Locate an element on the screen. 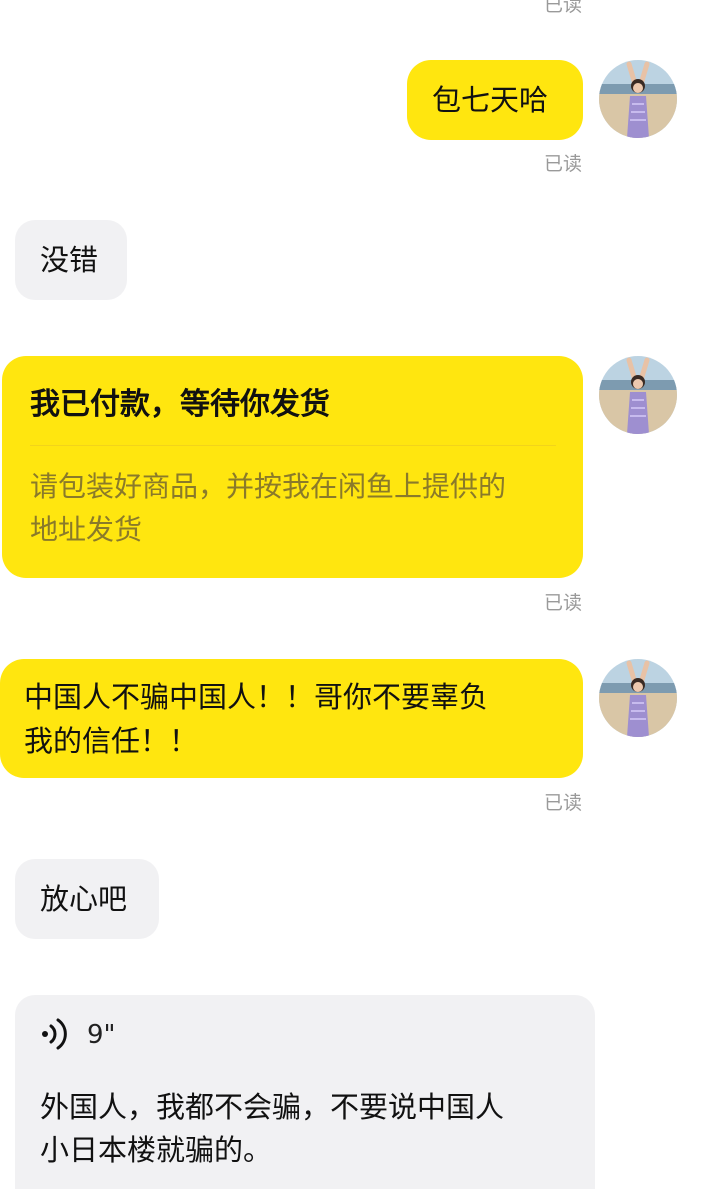 Image resolution: width=713 pixels, height=1189 pixels. voice-transcription-line: 外国人，我都不会骗，不要说中国人 is located at coordinates (272, 1107).